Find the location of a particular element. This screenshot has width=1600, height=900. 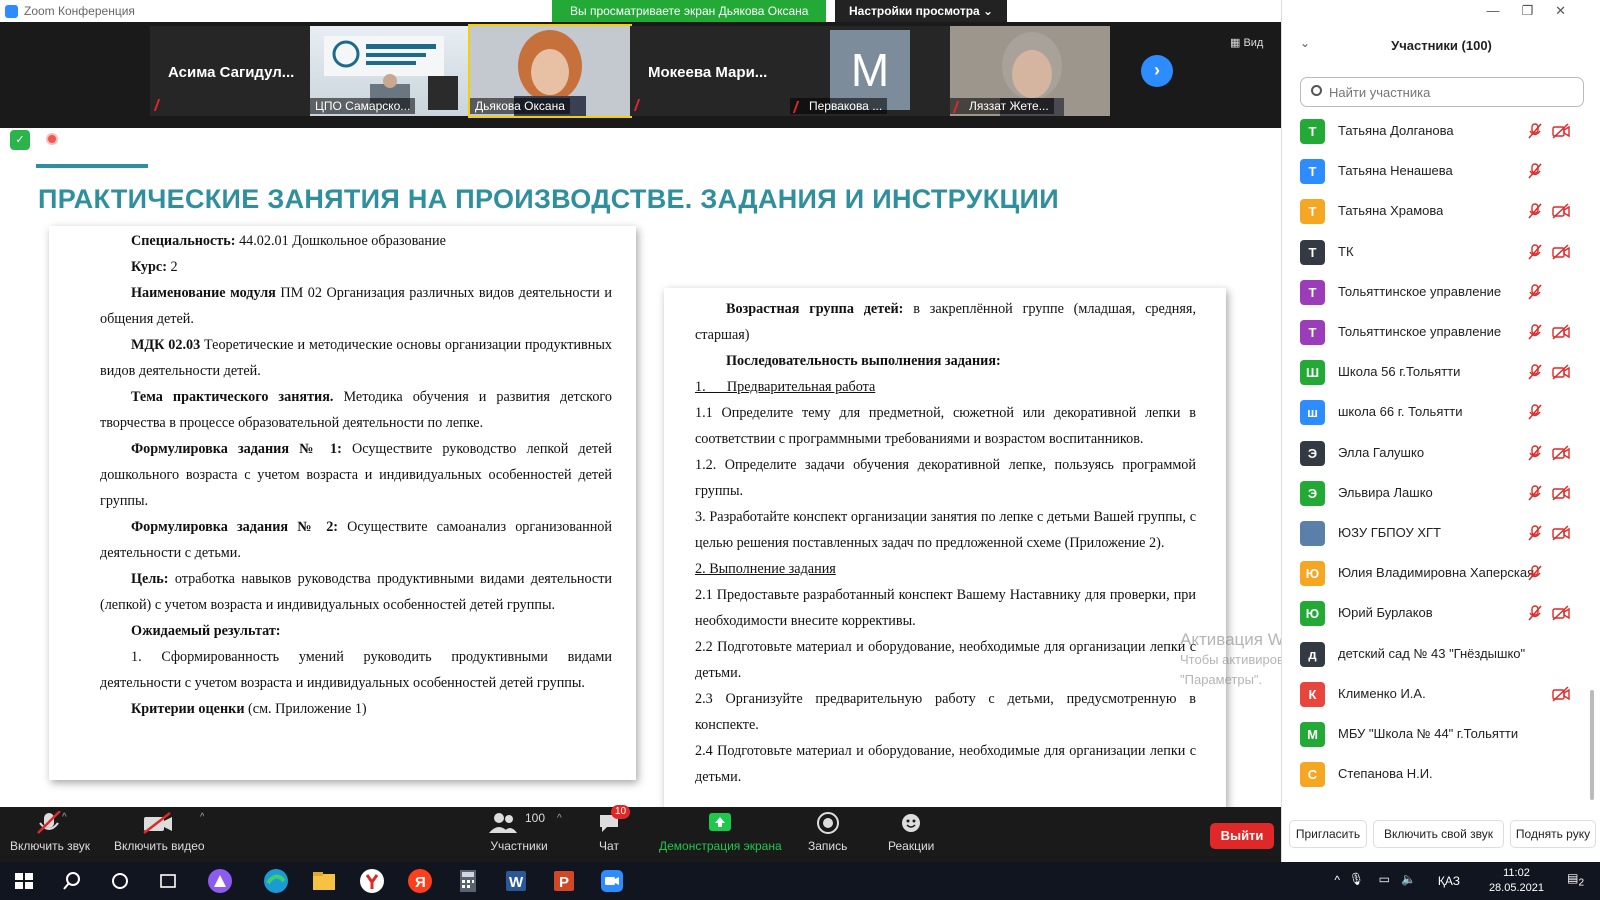

security-shield-icon: ✓ is located at coordinates (20, 140).